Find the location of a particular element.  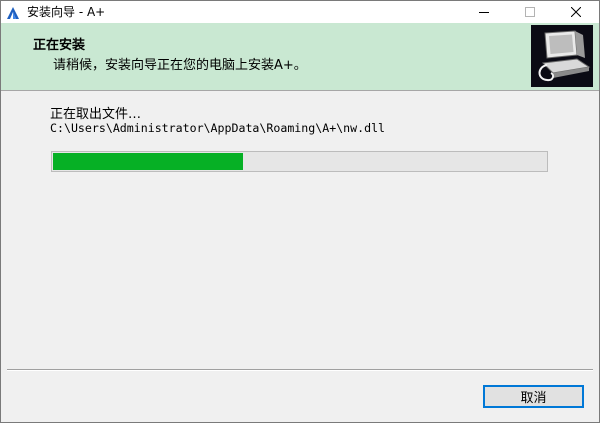

minimize-button is located at coordinates (484, 12).